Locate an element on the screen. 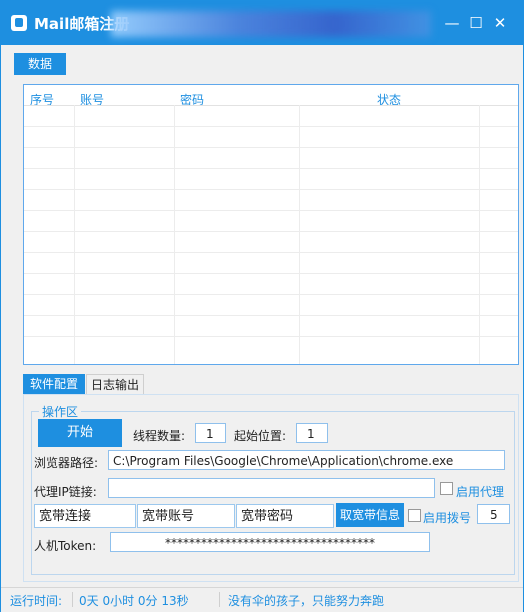 The width and height of the screenshot is (524, 612). runtime-value: 0天 0小时 0分 13秒 is located at coordinates (134, 601).